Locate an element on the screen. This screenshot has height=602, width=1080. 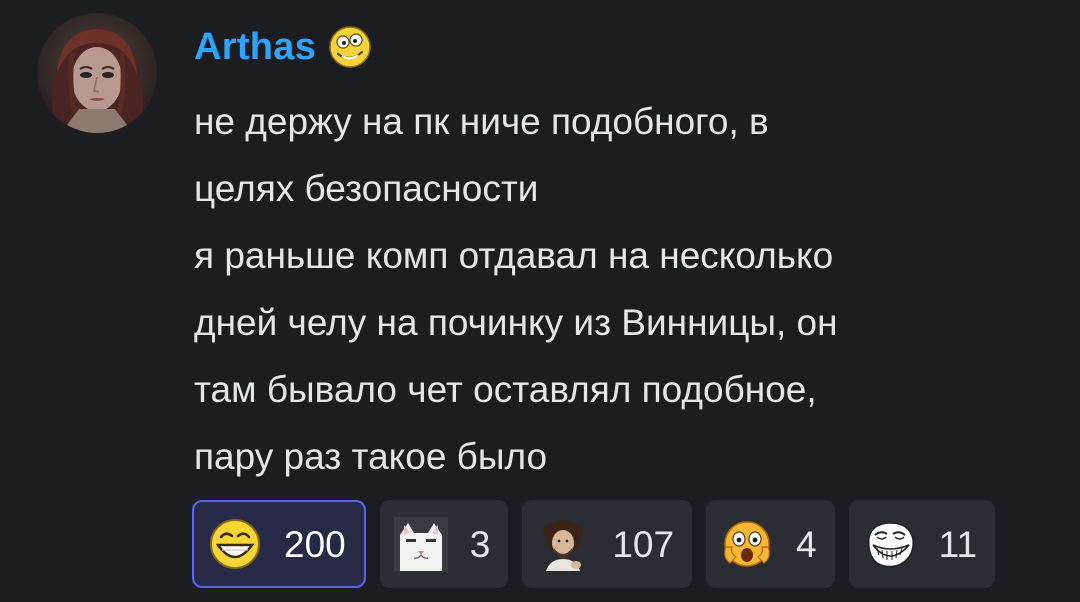
reaction-shocked-face: 4 is located at coordinates (770, 544).